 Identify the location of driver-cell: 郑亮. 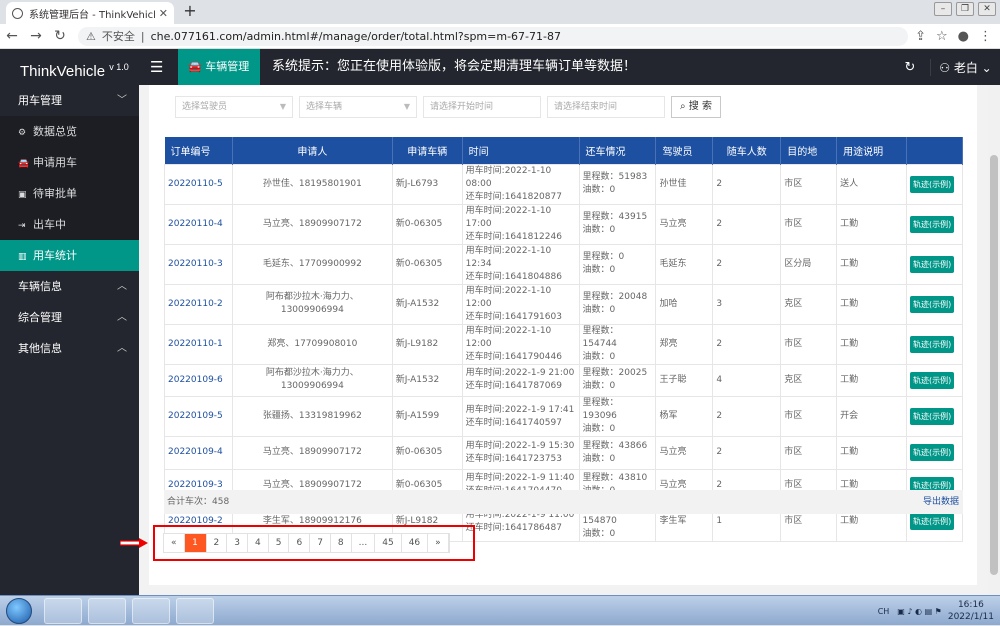
(684, 344).